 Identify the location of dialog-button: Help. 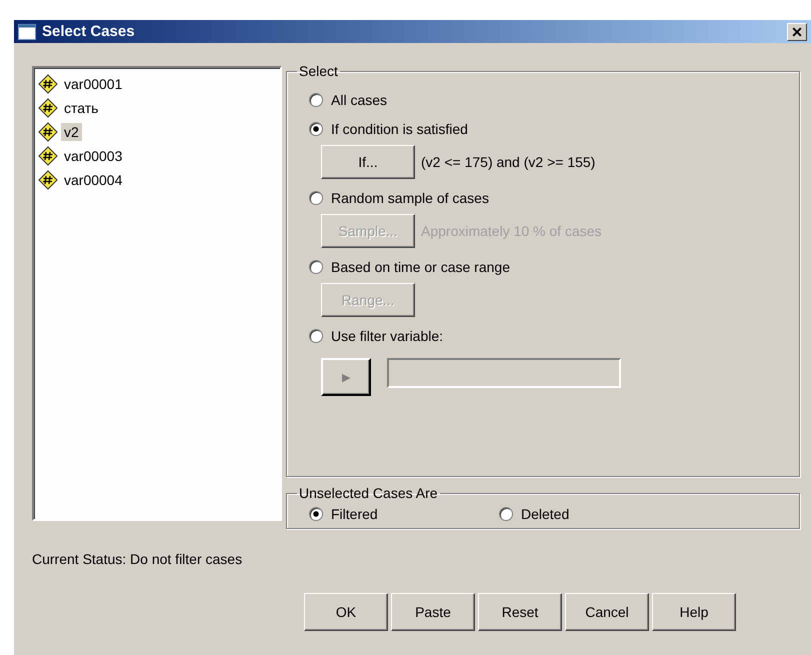
(694, 612).